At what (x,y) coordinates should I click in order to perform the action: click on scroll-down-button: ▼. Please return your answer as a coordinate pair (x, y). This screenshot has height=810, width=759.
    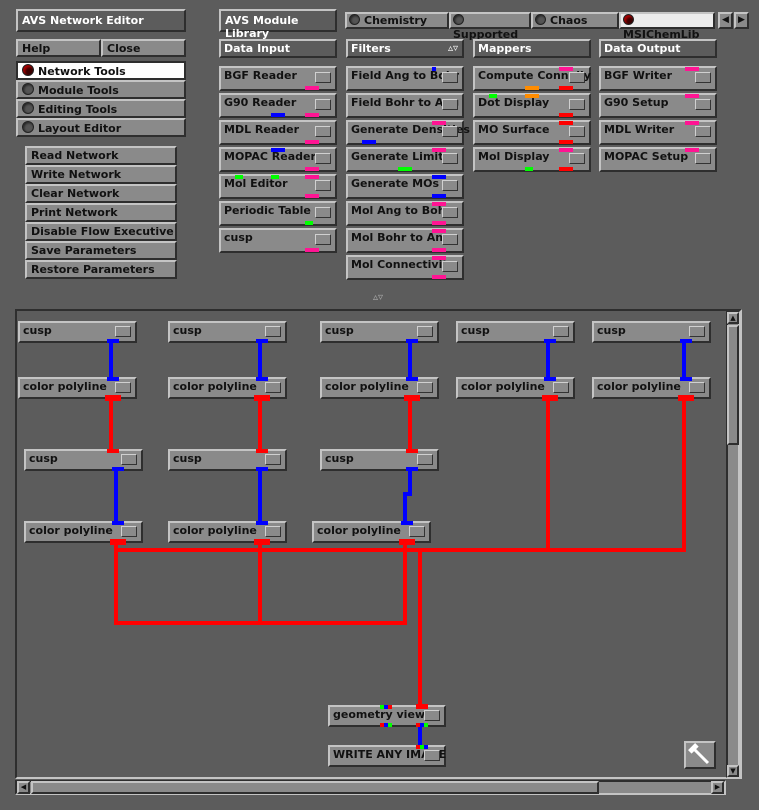
    Looking at the image, I should click on (733, 771).